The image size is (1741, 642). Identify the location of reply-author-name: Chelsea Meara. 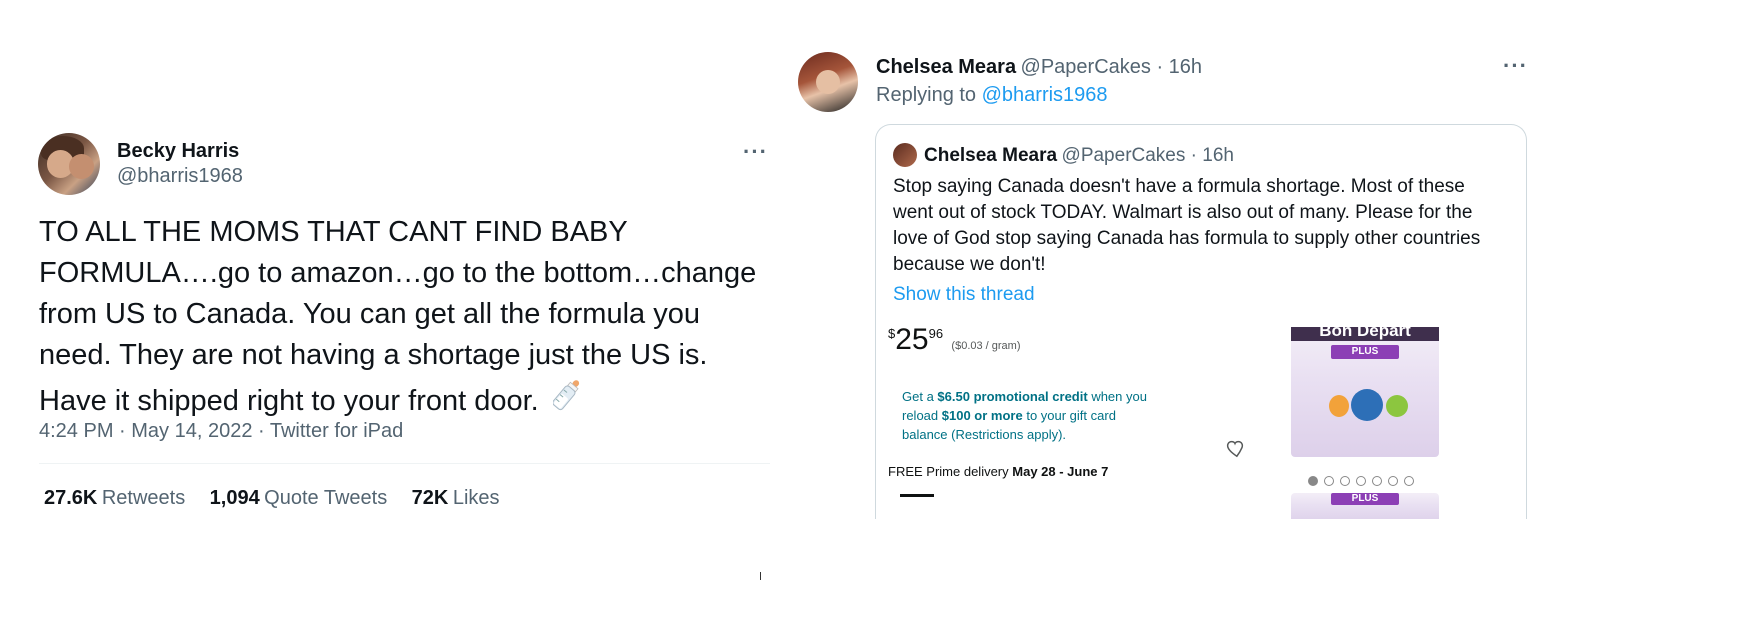
(946, 67).